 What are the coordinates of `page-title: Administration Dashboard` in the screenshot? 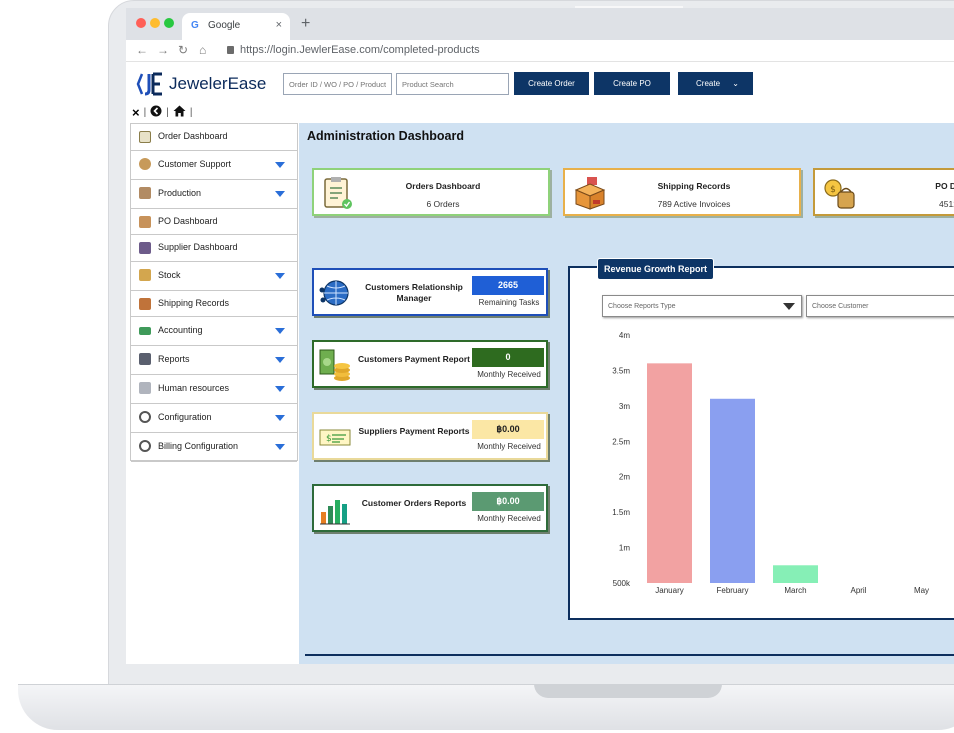 It's located at (385, 136).